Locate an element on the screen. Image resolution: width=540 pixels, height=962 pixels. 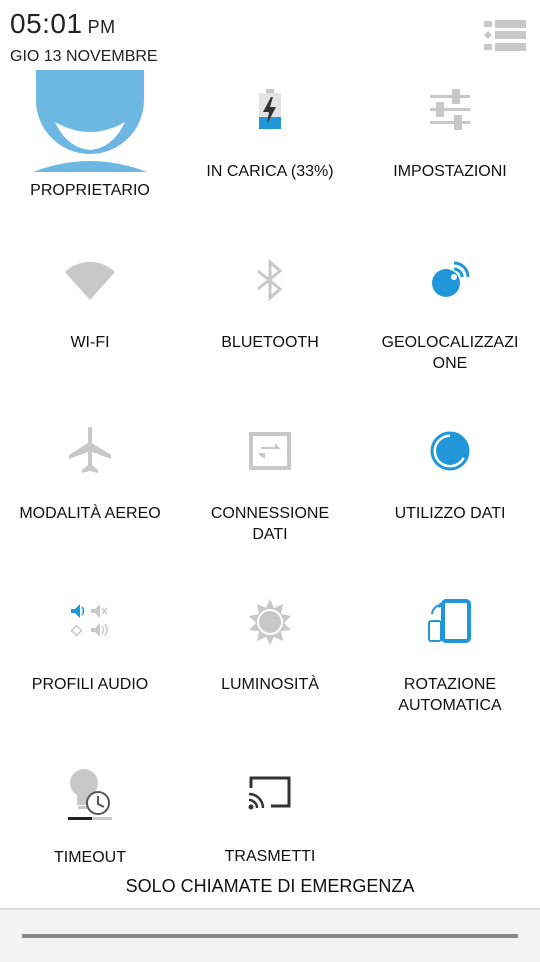
tile-owner: PROPRIETARIO is located at coordinates (90, 155).